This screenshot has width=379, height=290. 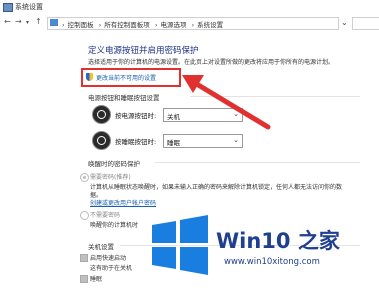 I want to click on up-arrow-icon: ↑, so click(x=38, y=21).